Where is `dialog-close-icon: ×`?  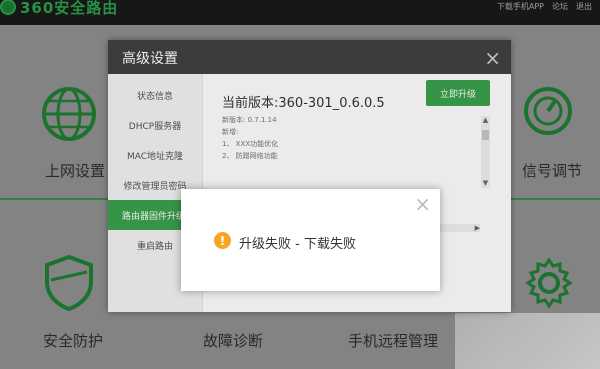
dialog-close-icon: × is located at coordinates (422, 204).